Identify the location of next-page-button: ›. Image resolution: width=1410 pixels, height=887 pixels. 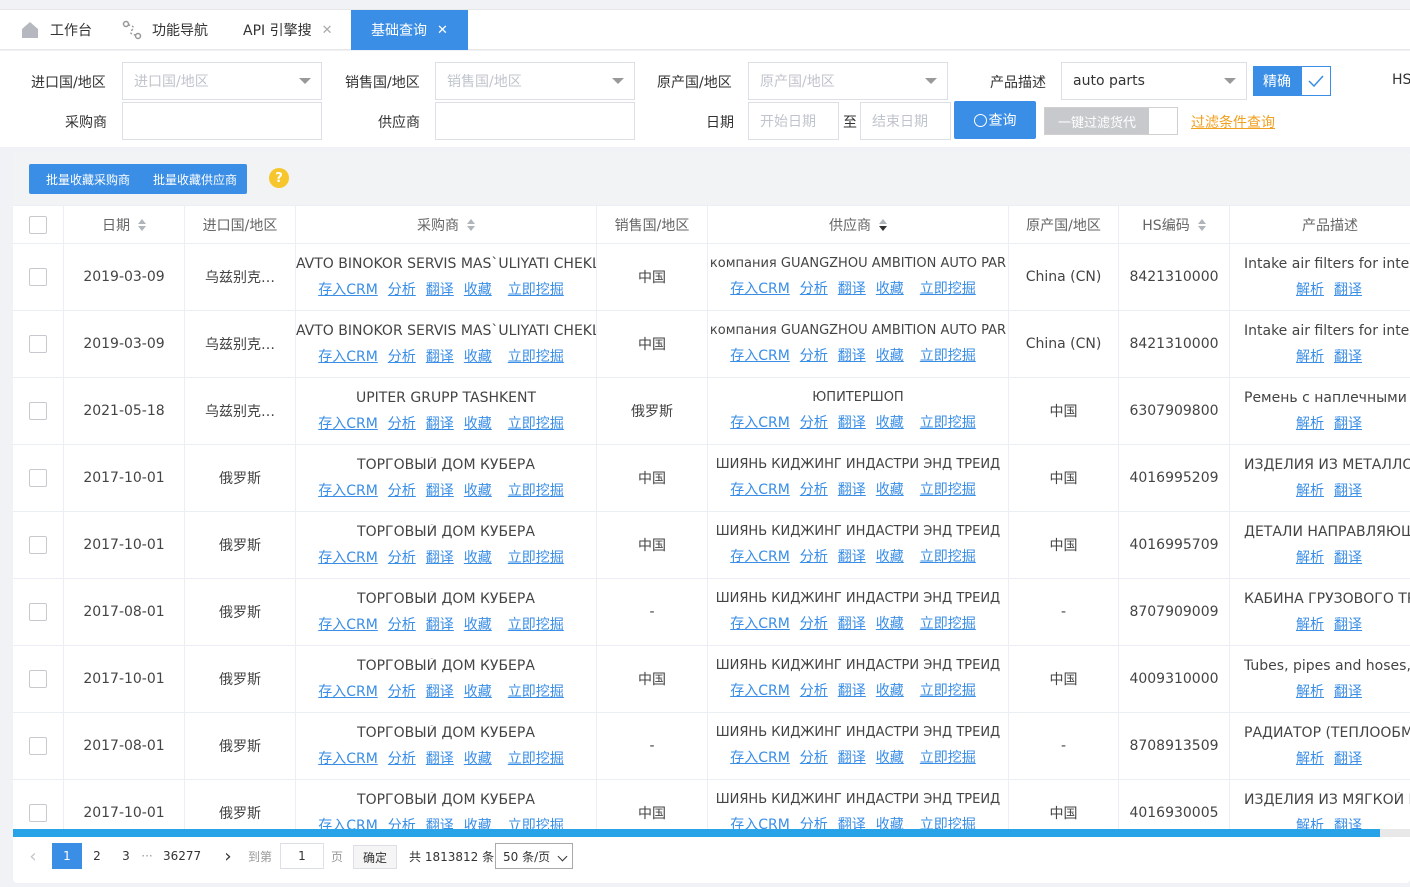
(228, 856).